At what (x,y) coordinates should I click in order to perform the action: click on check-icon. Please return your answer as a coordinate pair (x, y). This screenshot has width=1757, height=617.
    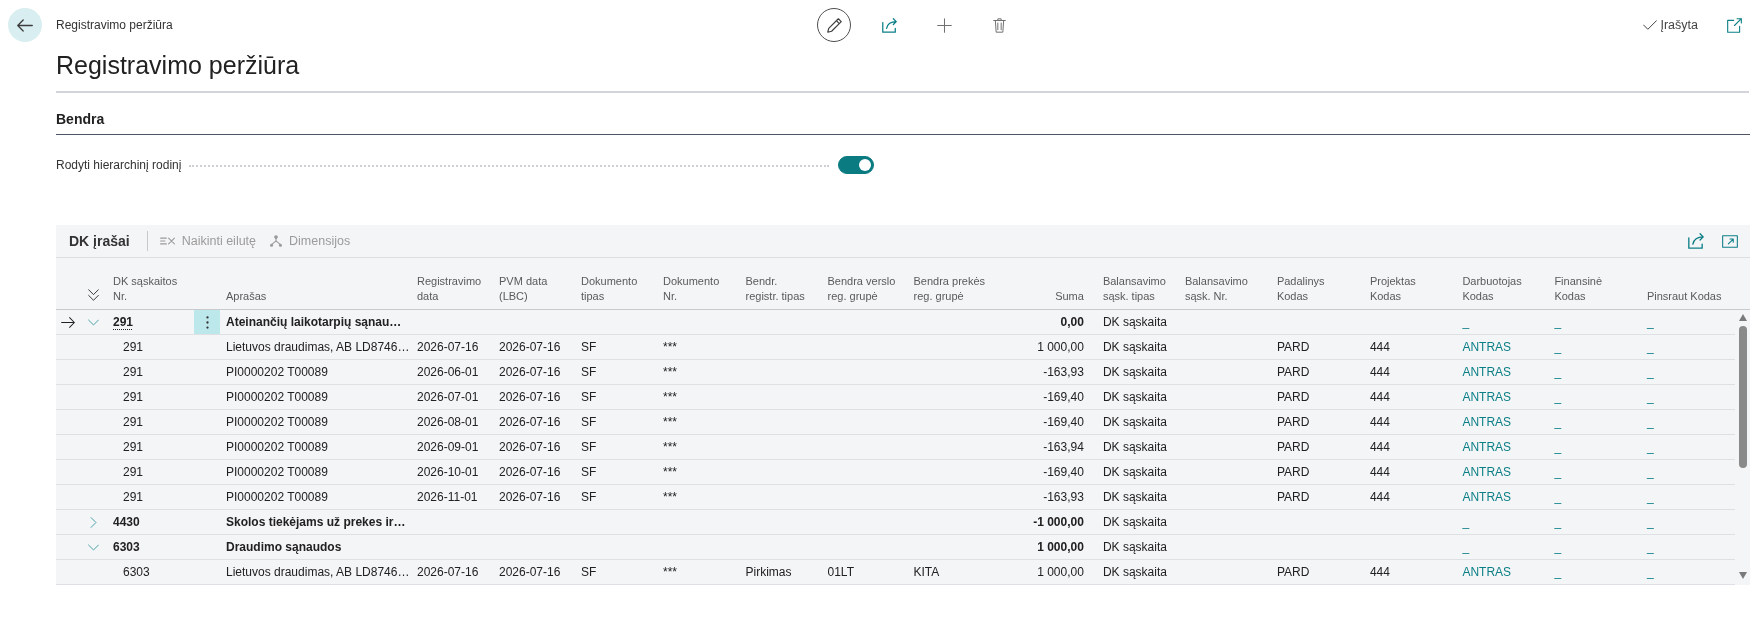
    Looking at the image, I should click on (1650, 25).